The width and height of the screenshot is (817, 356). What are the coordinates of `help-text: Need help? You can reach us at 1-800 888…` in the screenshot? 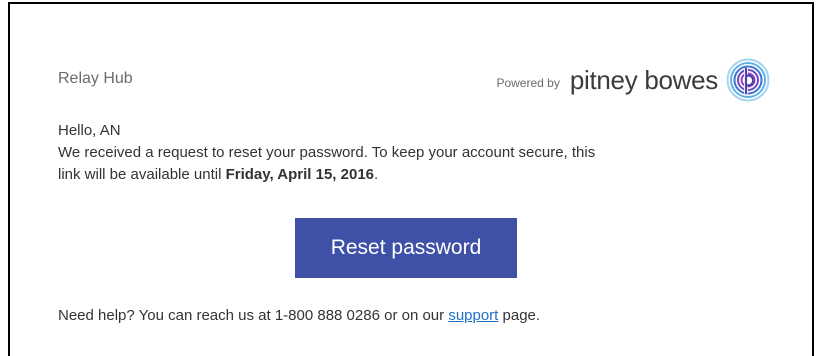 It's located at (299, 316).